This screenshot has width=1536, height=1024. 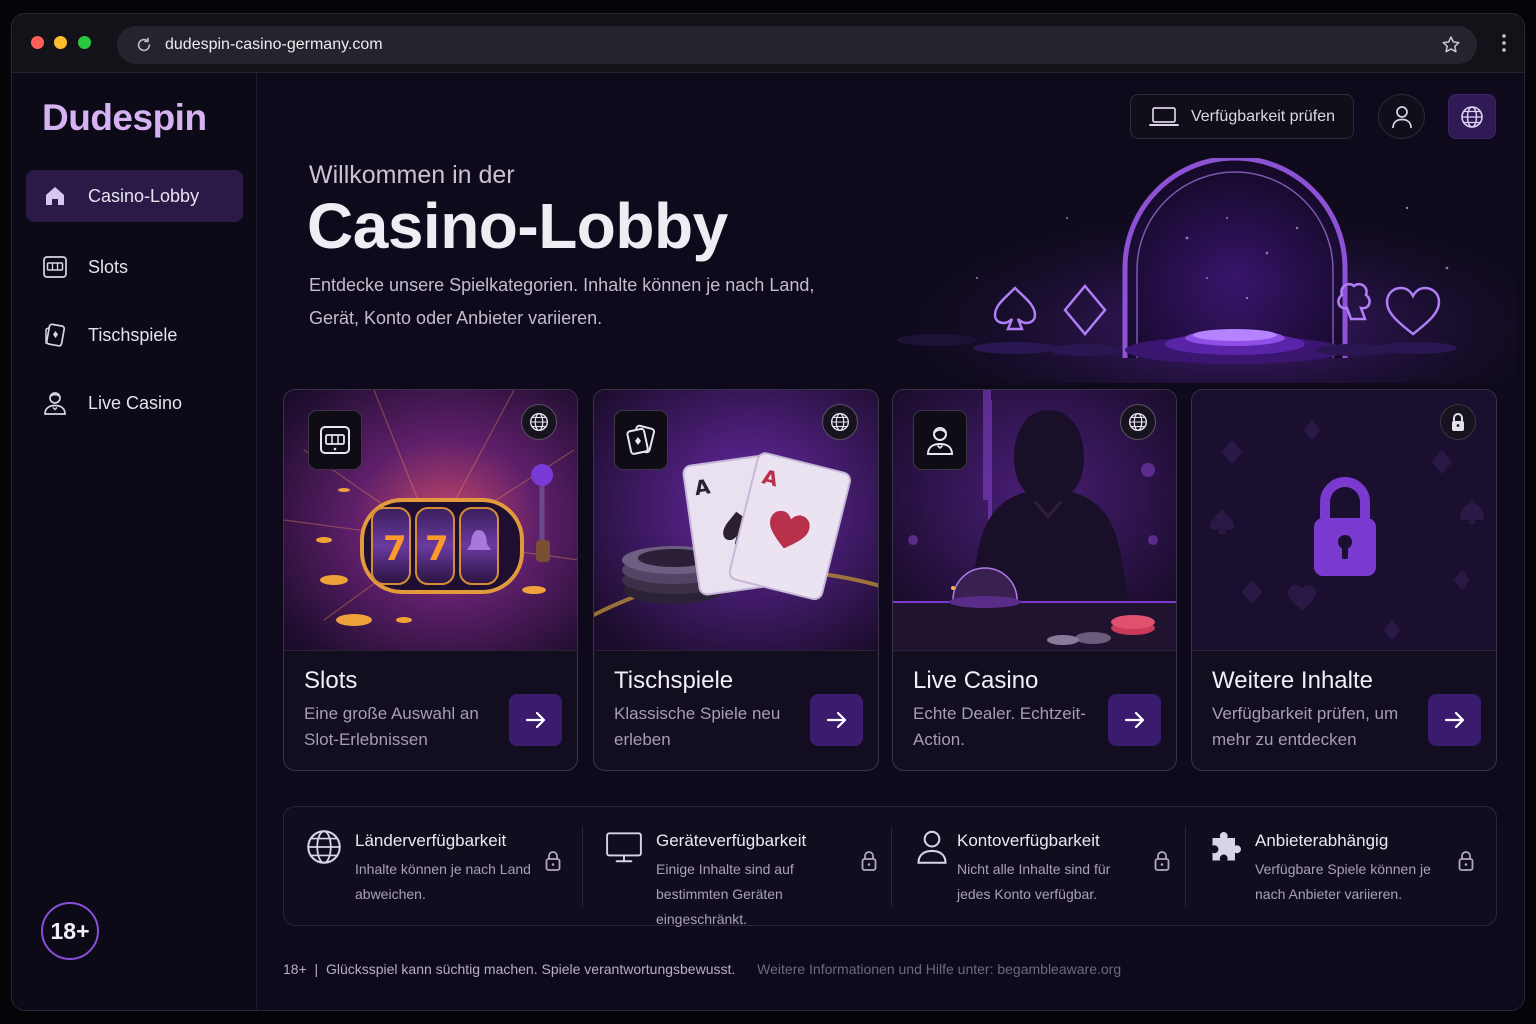 I want to click on address-bar: dudespin-casino-germany.com, so click(x=797, y=45).